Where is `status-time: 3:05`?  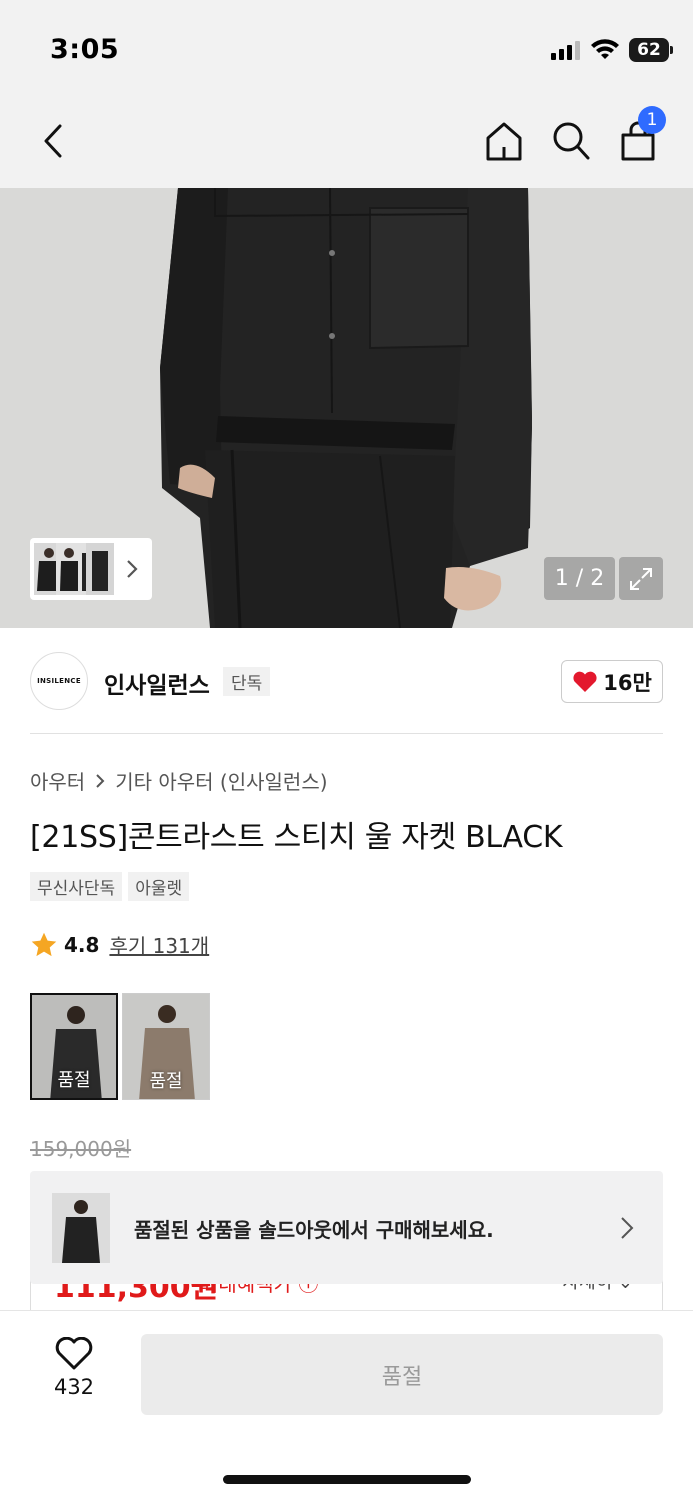 status-time: 3:05 is located at coordinates (85, 49).